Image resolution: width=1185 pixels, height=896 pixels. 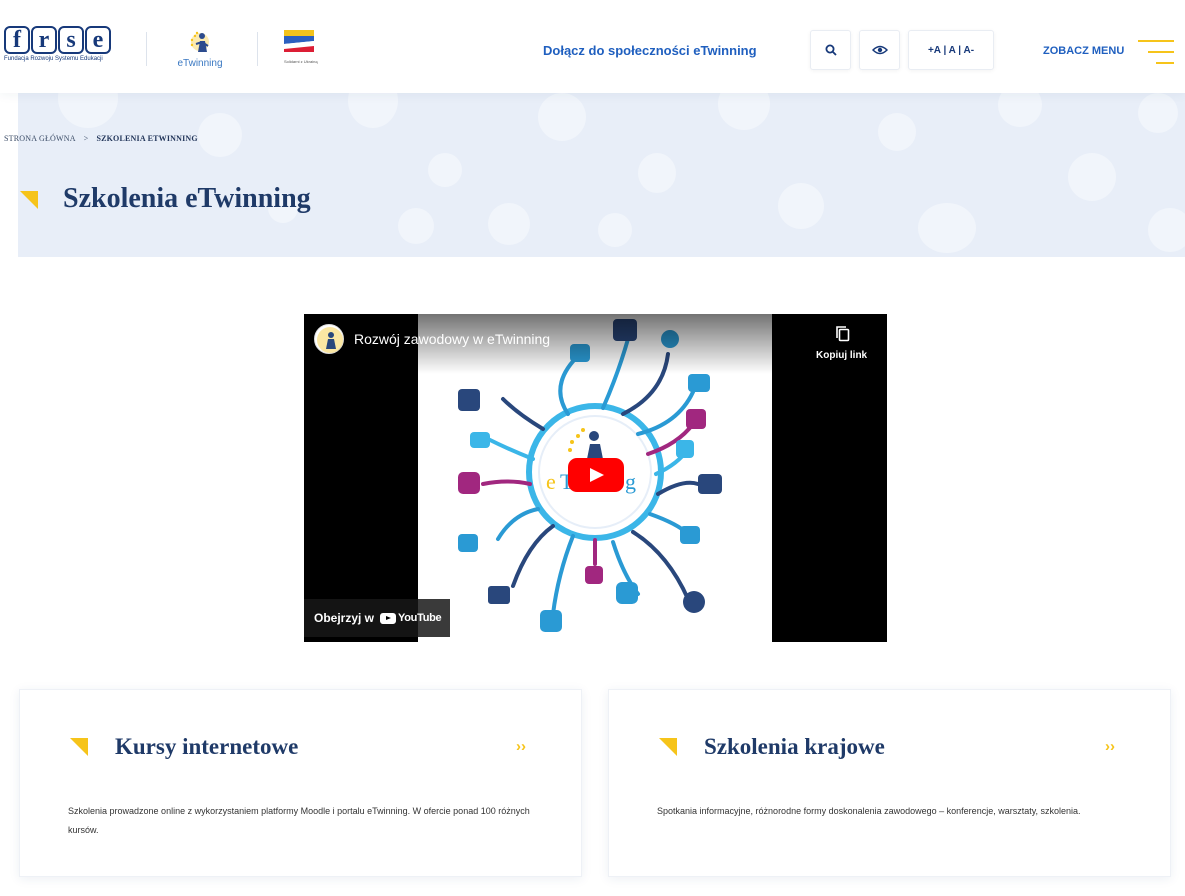 I want to click on page-title: Szkolenia eTwinning, so click(x=187, y=198).